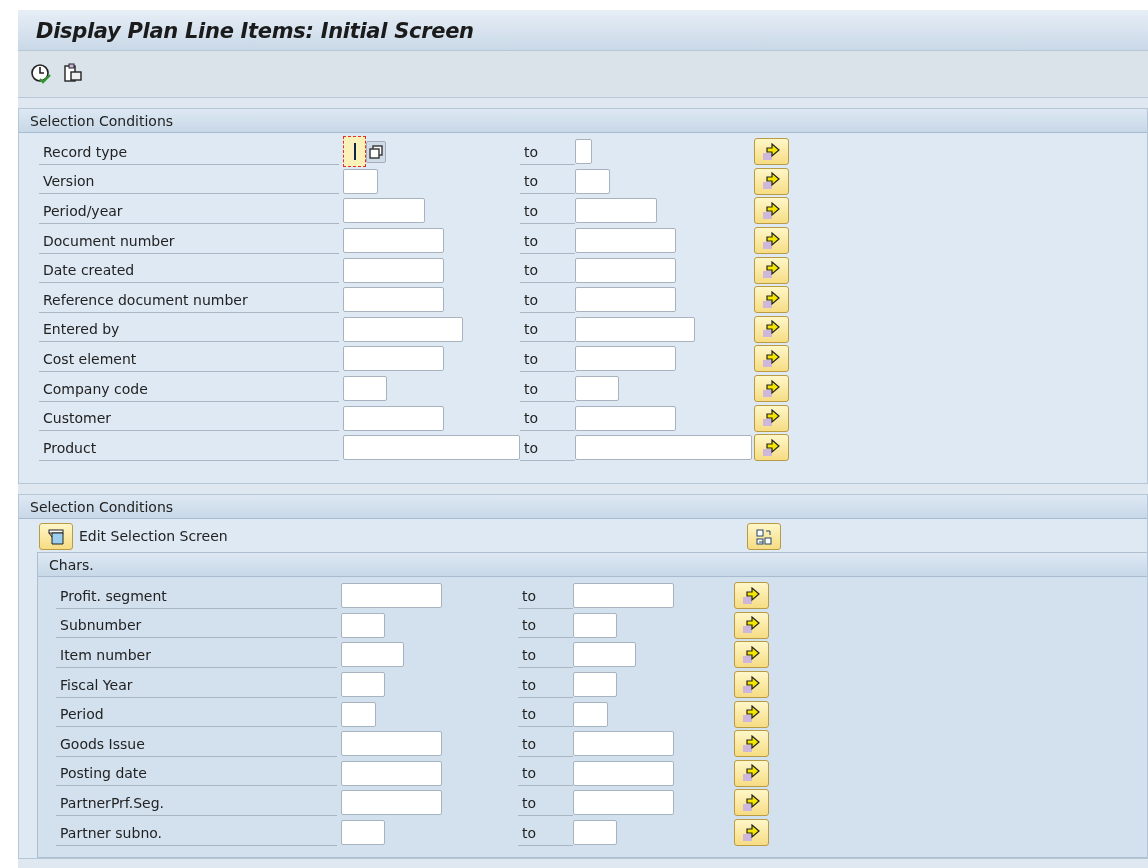 The image size is (1148, 868). I want to click on field-label: Cost element, so click(189, 358).